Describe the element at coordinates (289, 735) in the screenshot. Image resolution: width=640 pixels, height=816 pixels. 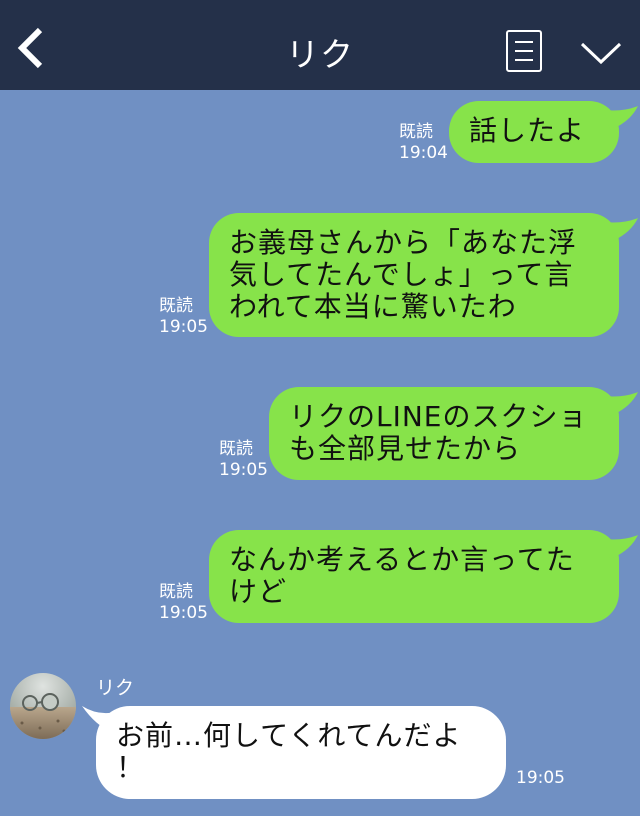
I see `message-line: お前…何してくれてんだよ` at that location.